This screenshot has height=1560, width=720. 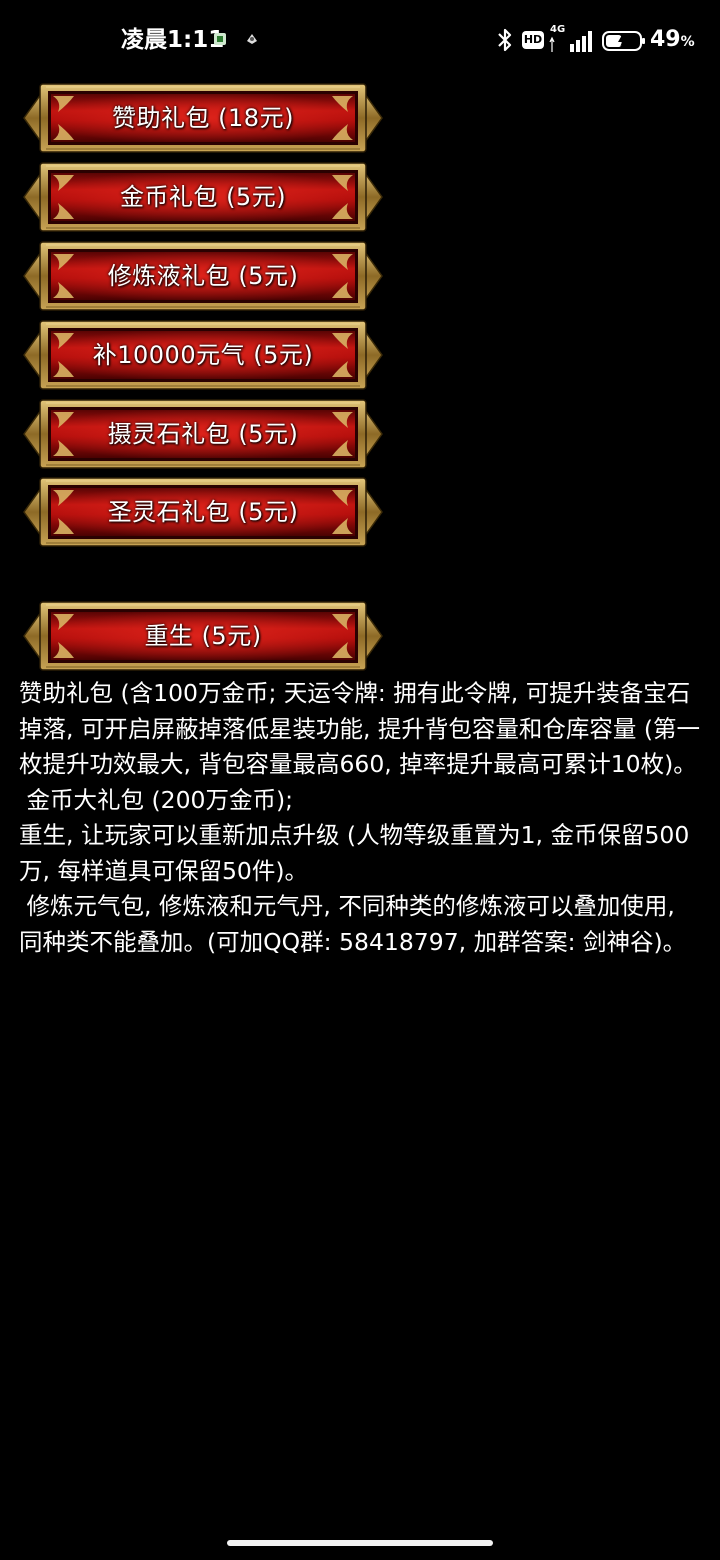 I want to click on battery-icon, so click(x=623, y=41).